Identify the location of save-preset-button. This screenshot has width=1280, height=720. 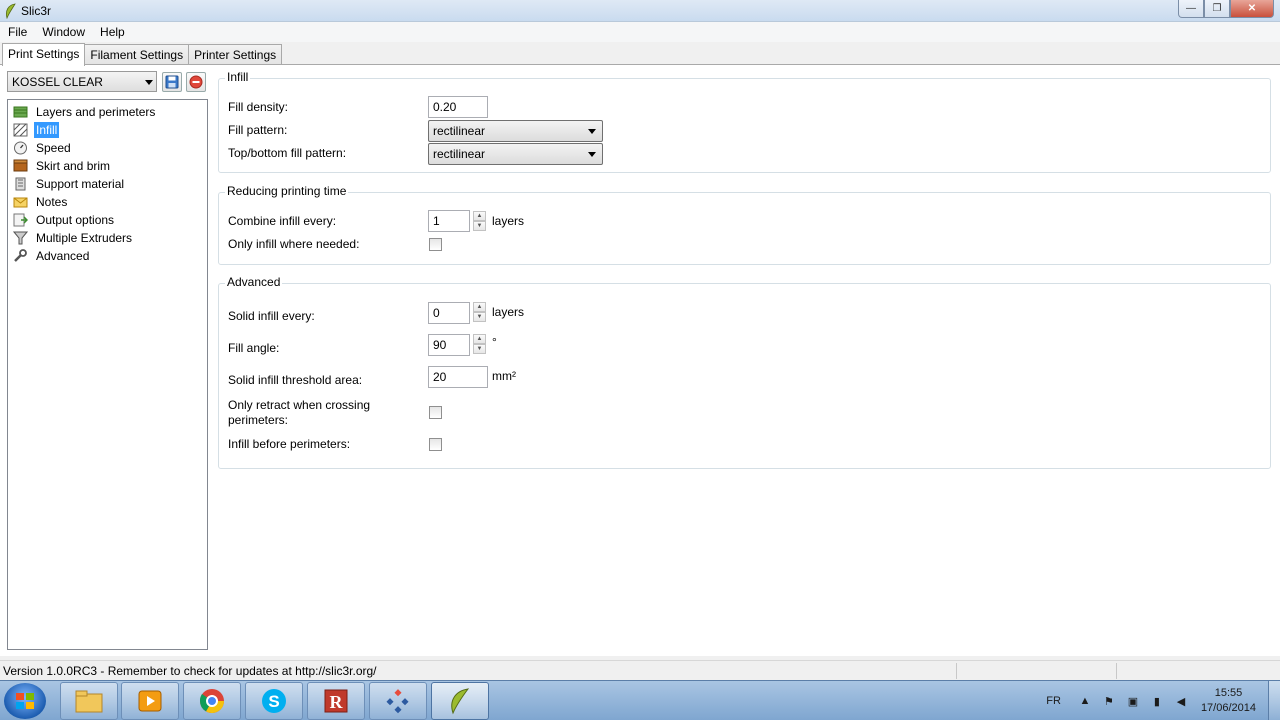
(172, 82).